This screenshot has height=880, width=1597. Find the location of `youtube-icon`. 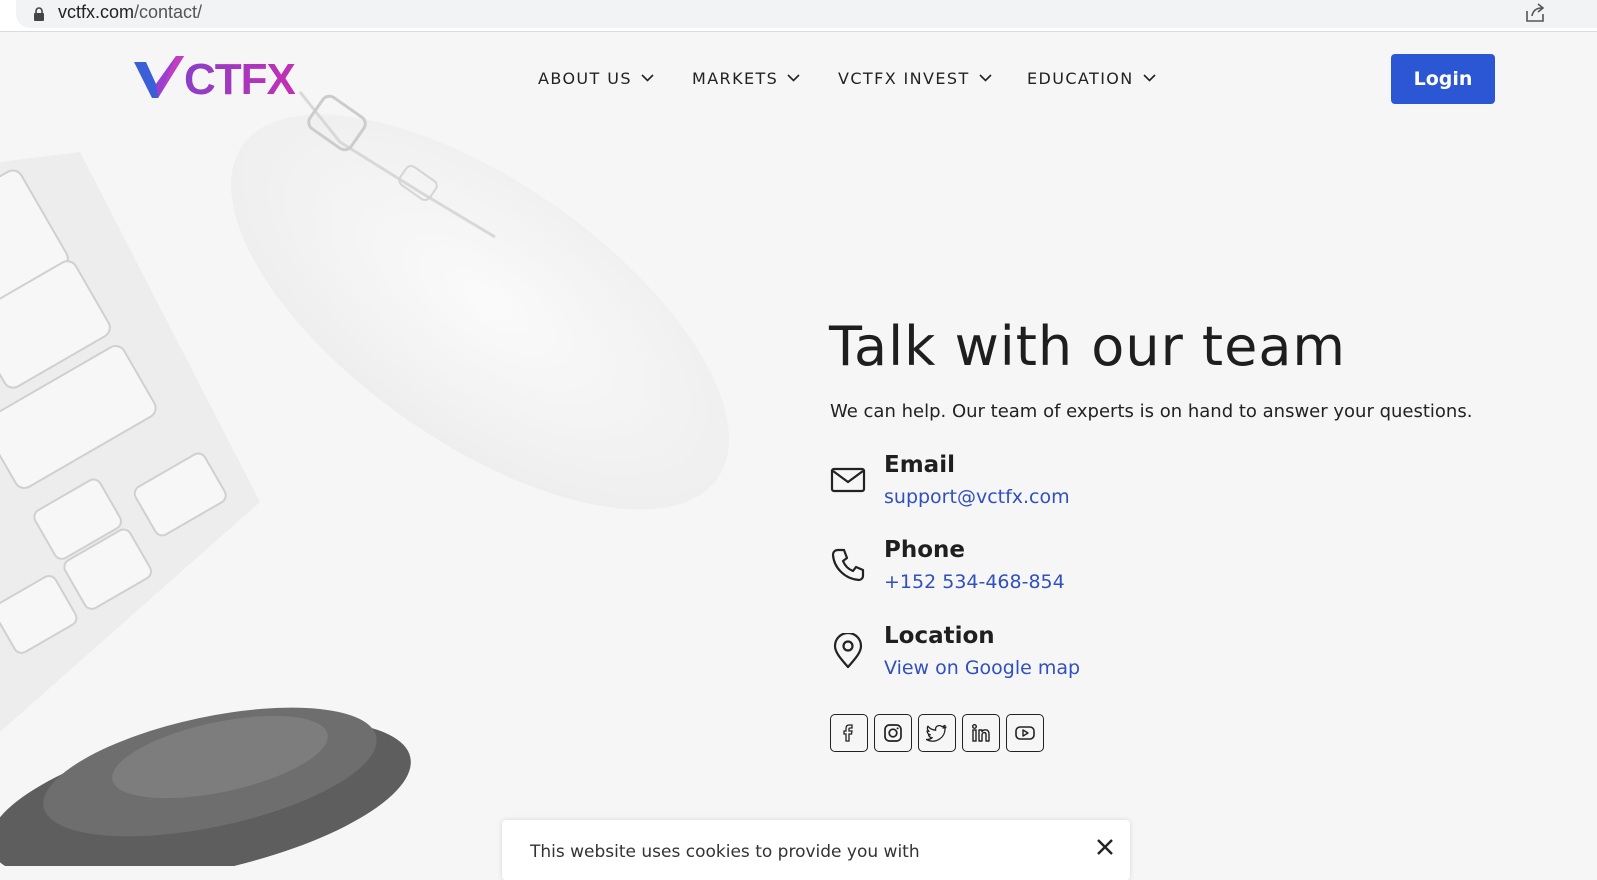

youtube-icon is located at coordinates (1025, 733).